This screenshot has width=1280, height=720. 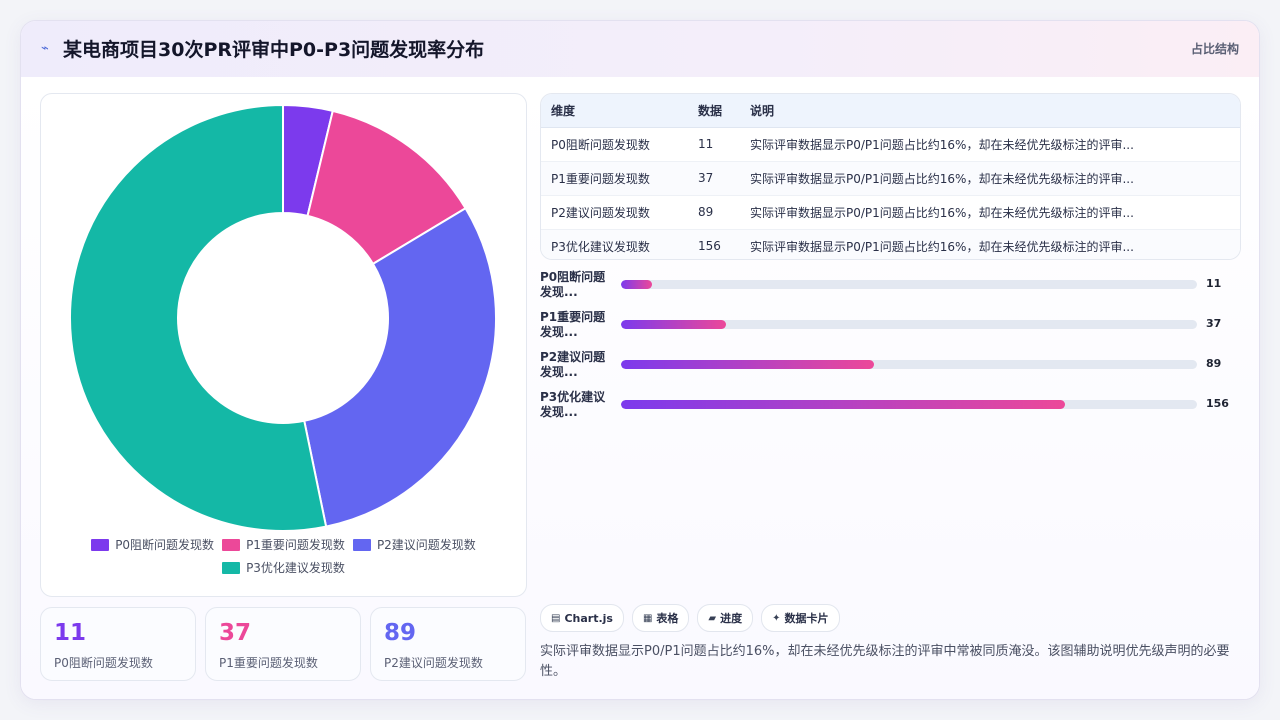 I want to click on progress-row: P1重要问题 发现... 37, so click(x=889, y=325).